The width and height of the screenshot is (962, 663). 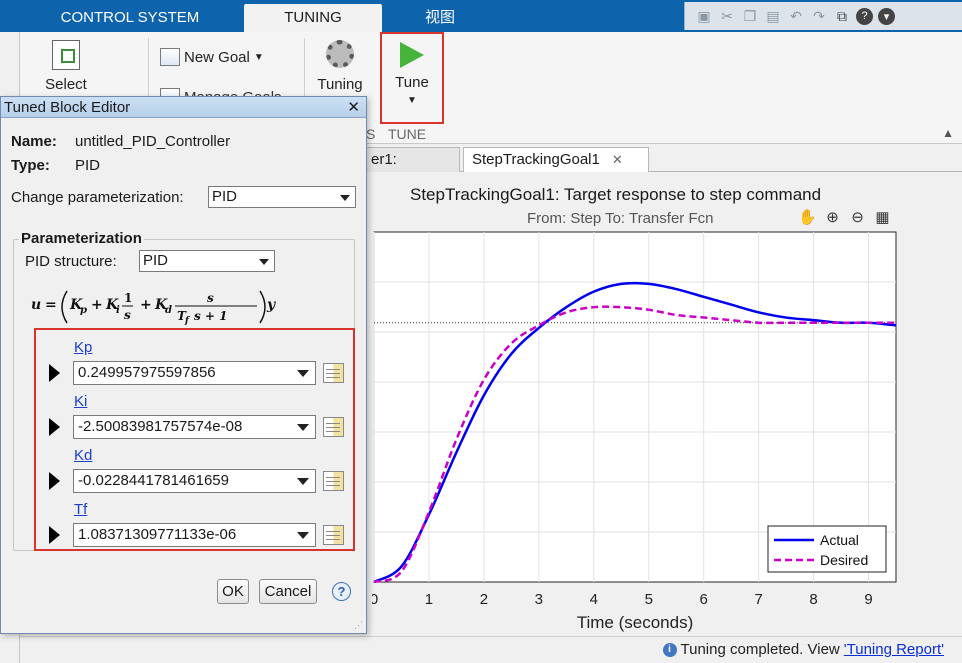 What do you see at coordinates (54, 427) in the screenshot?
I see `expand-ki-icon` at bounding box center [54, 427].